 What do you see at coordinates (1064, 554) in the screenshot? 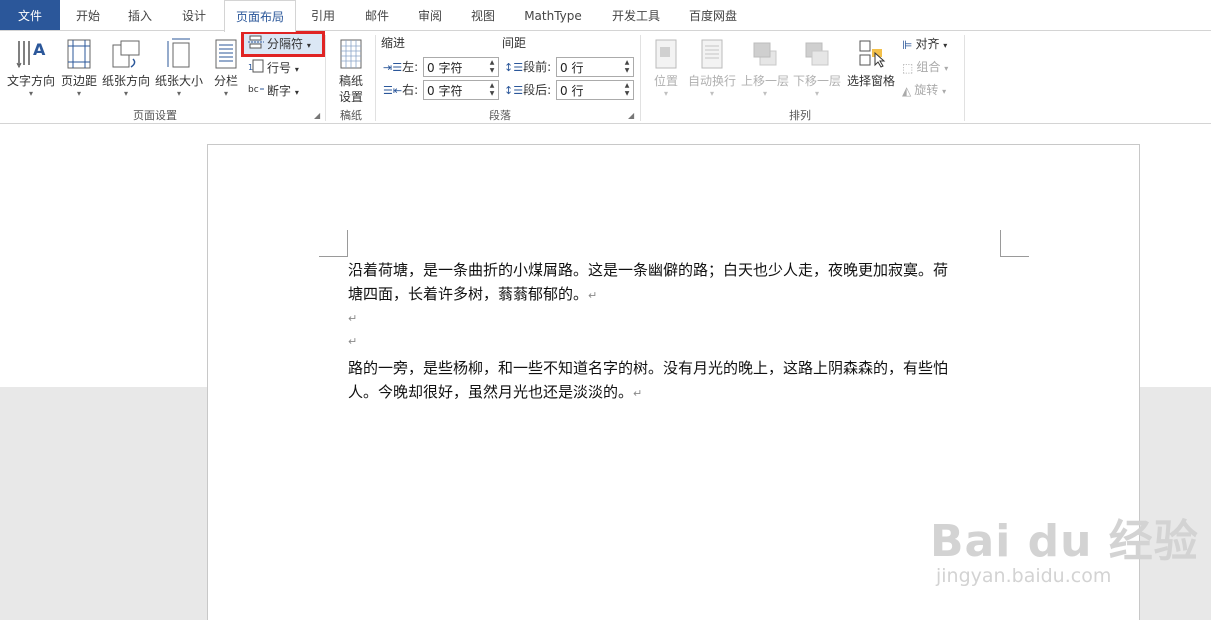
I see `baidu-jingyan-watermark: Bai du 经验 jingyan.baidu.com` at bounding box center [1064, 554].